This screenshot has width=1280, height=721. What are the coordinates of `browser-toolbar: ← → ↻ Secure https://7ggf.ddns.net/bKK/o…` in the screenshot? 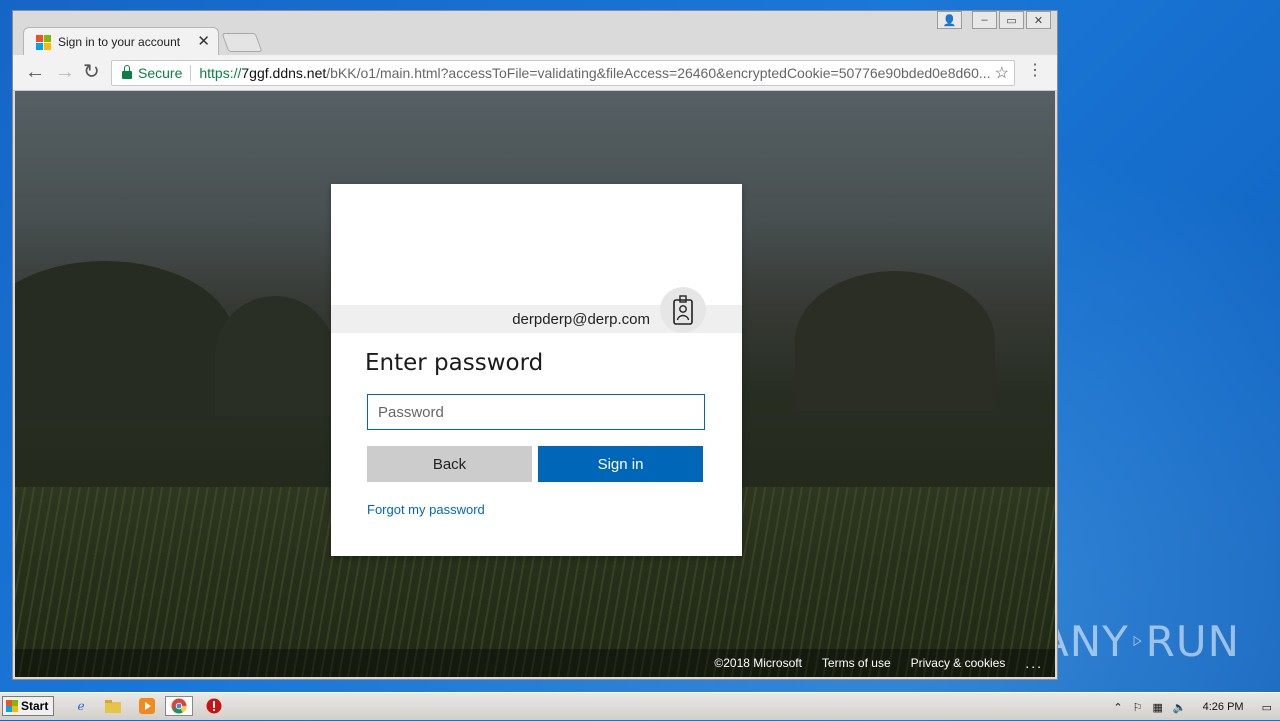 It's located at (535, 73).